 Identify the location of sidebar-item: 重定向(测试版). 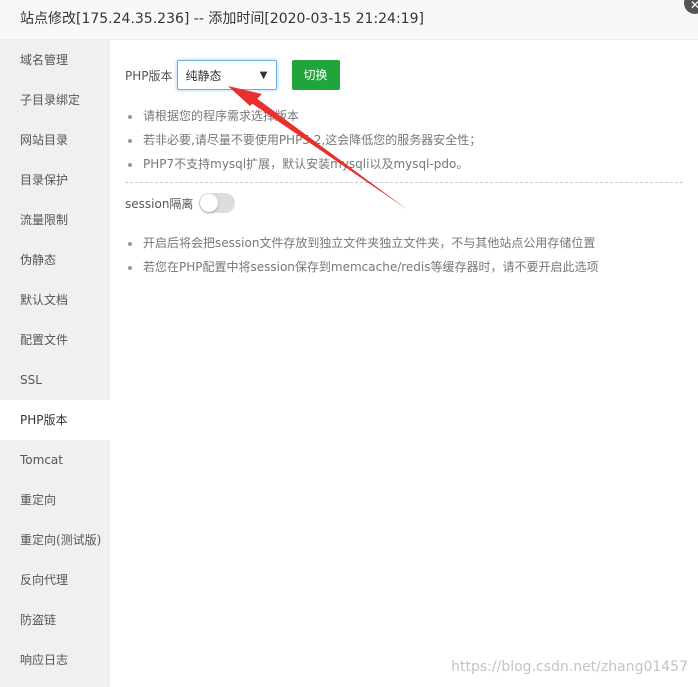
(55, 540).